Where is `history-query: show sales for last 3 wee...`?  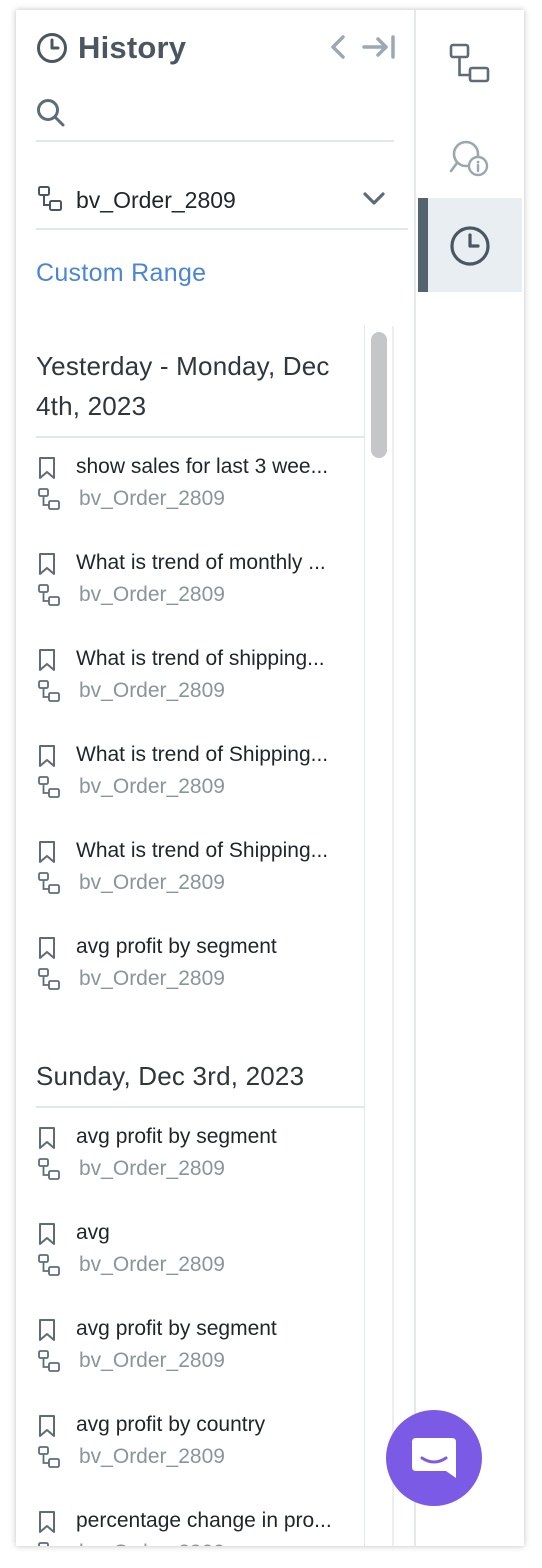
history-query: show sales for last 3 wee... is located at coordinates (202, 466).